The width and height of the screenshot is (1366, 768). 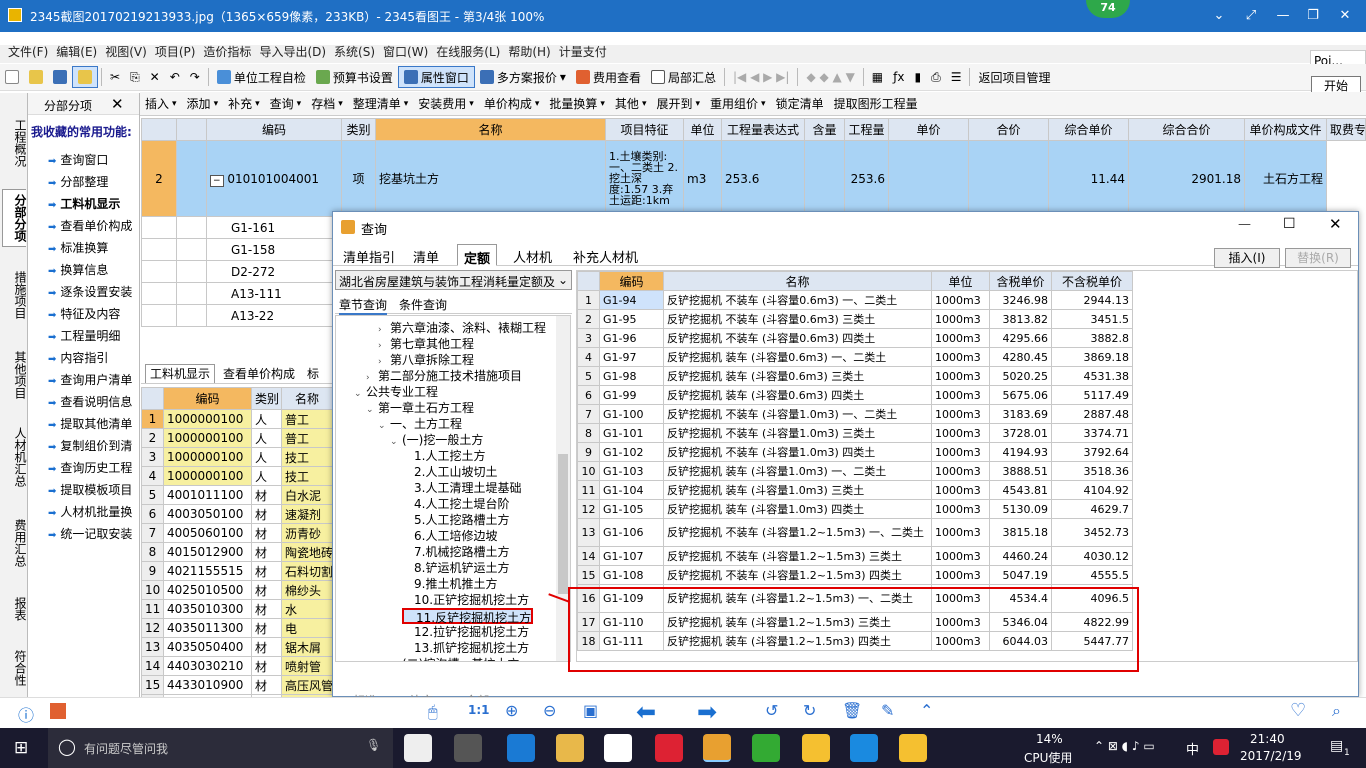 I want to click on toolbar2-button: 整理清单 ▾, so click(x=381, y=104).